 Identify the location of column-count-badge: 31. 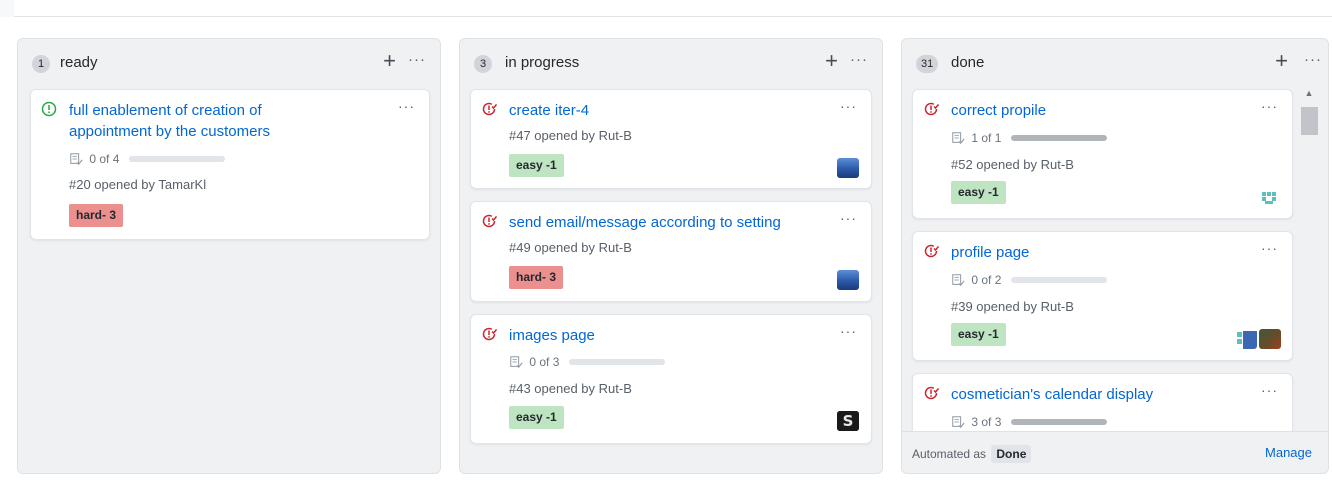
(927, 64).